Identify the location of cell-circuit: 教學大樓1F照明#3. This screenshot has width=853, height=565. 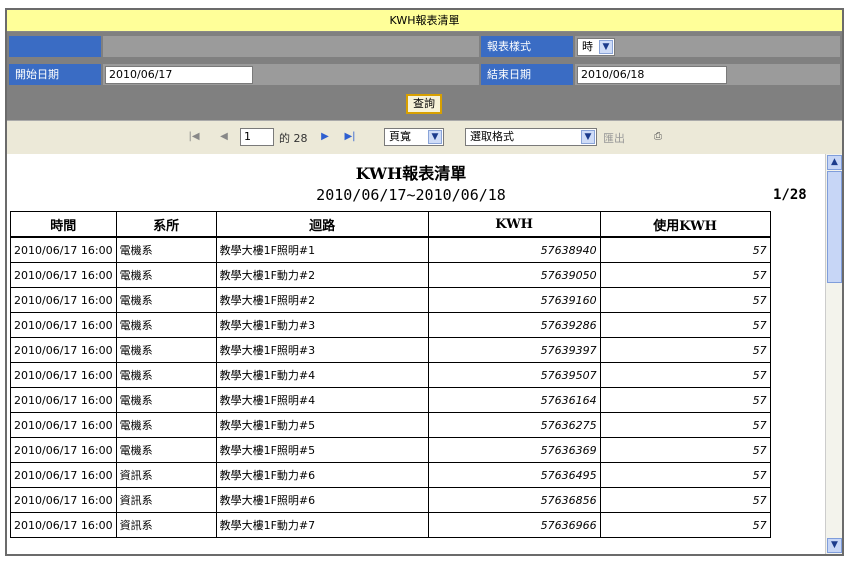
(322, 350).